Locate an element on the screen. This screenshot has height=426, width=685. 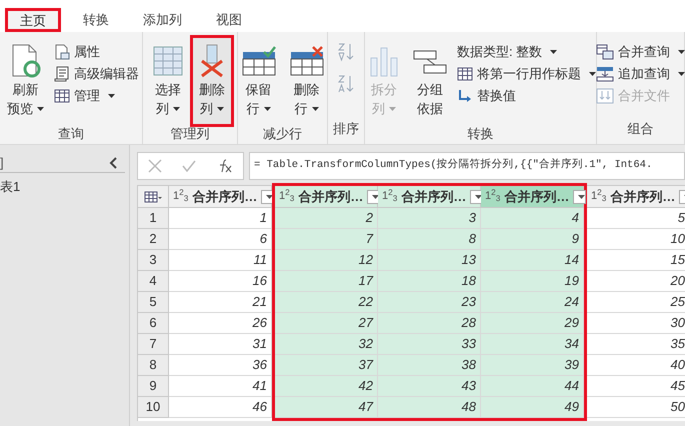
ribbon-small-button: 追加查询 is located at coordinates (640, 73).